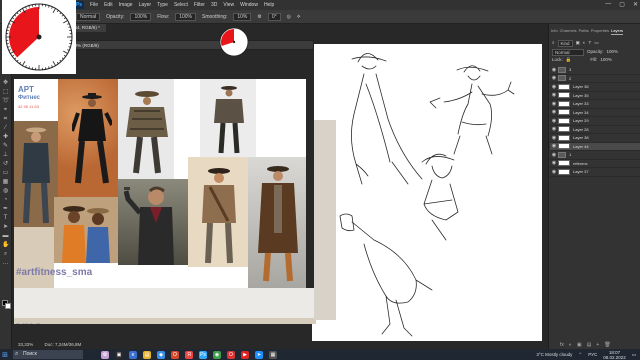 This screenshot has width=640, height=360. What do you see at coordinates (595, 87) in the screenshot?
I see `layer-row: ◉ Layer 36` at bounding box center [595, 87].